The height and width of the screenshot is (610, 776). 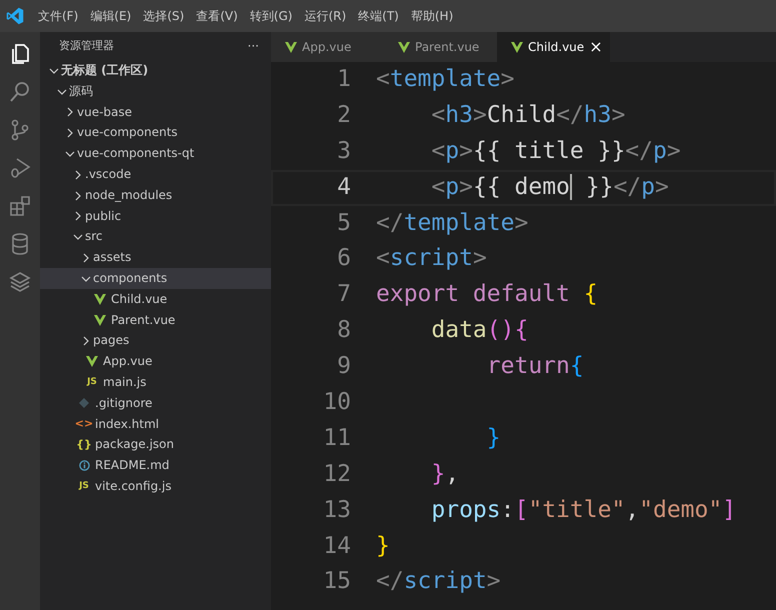 I want to click on line-number: 3, so click(x=343, y=151).